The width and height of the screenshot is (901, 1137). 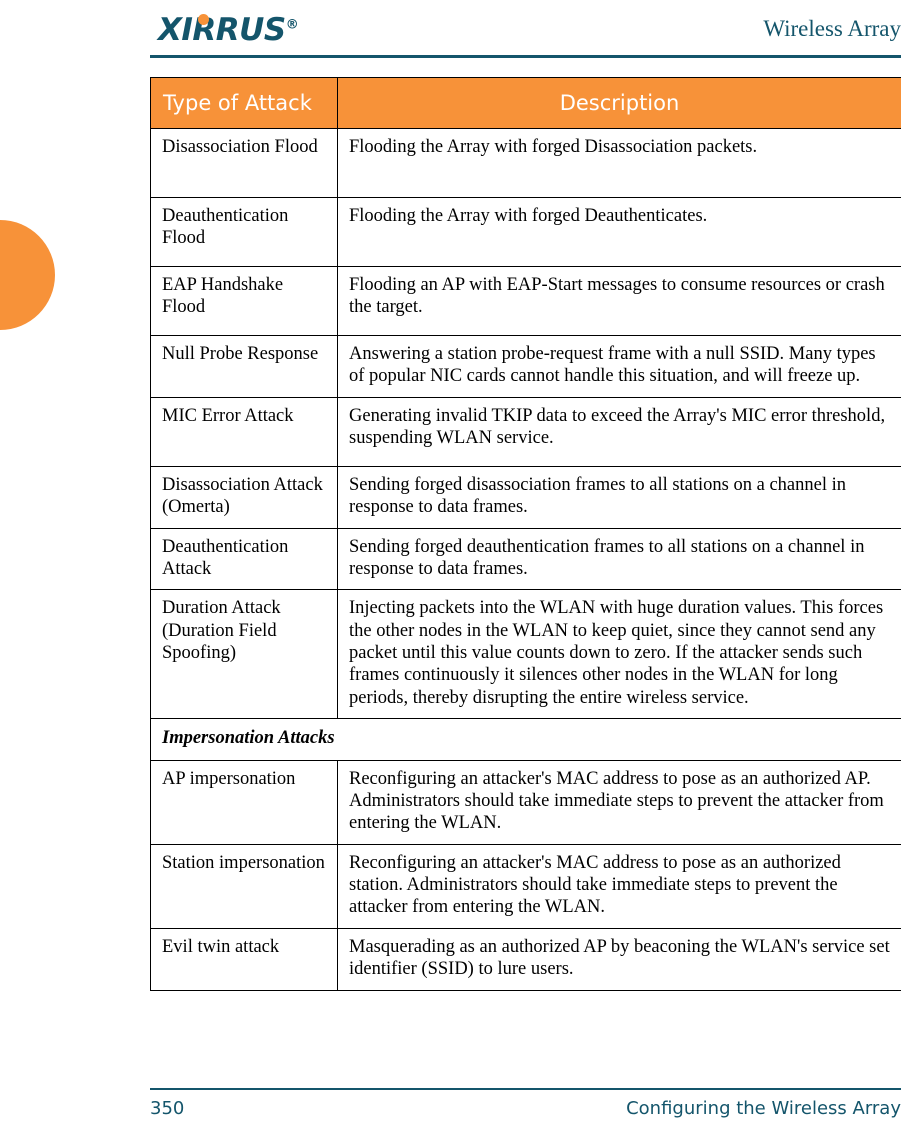 What do you see at coordinates (763, 1108) in the screenshot?
I see `footer-section-title: Configuring the Wireless Array` at bounding box center [763, 1108].